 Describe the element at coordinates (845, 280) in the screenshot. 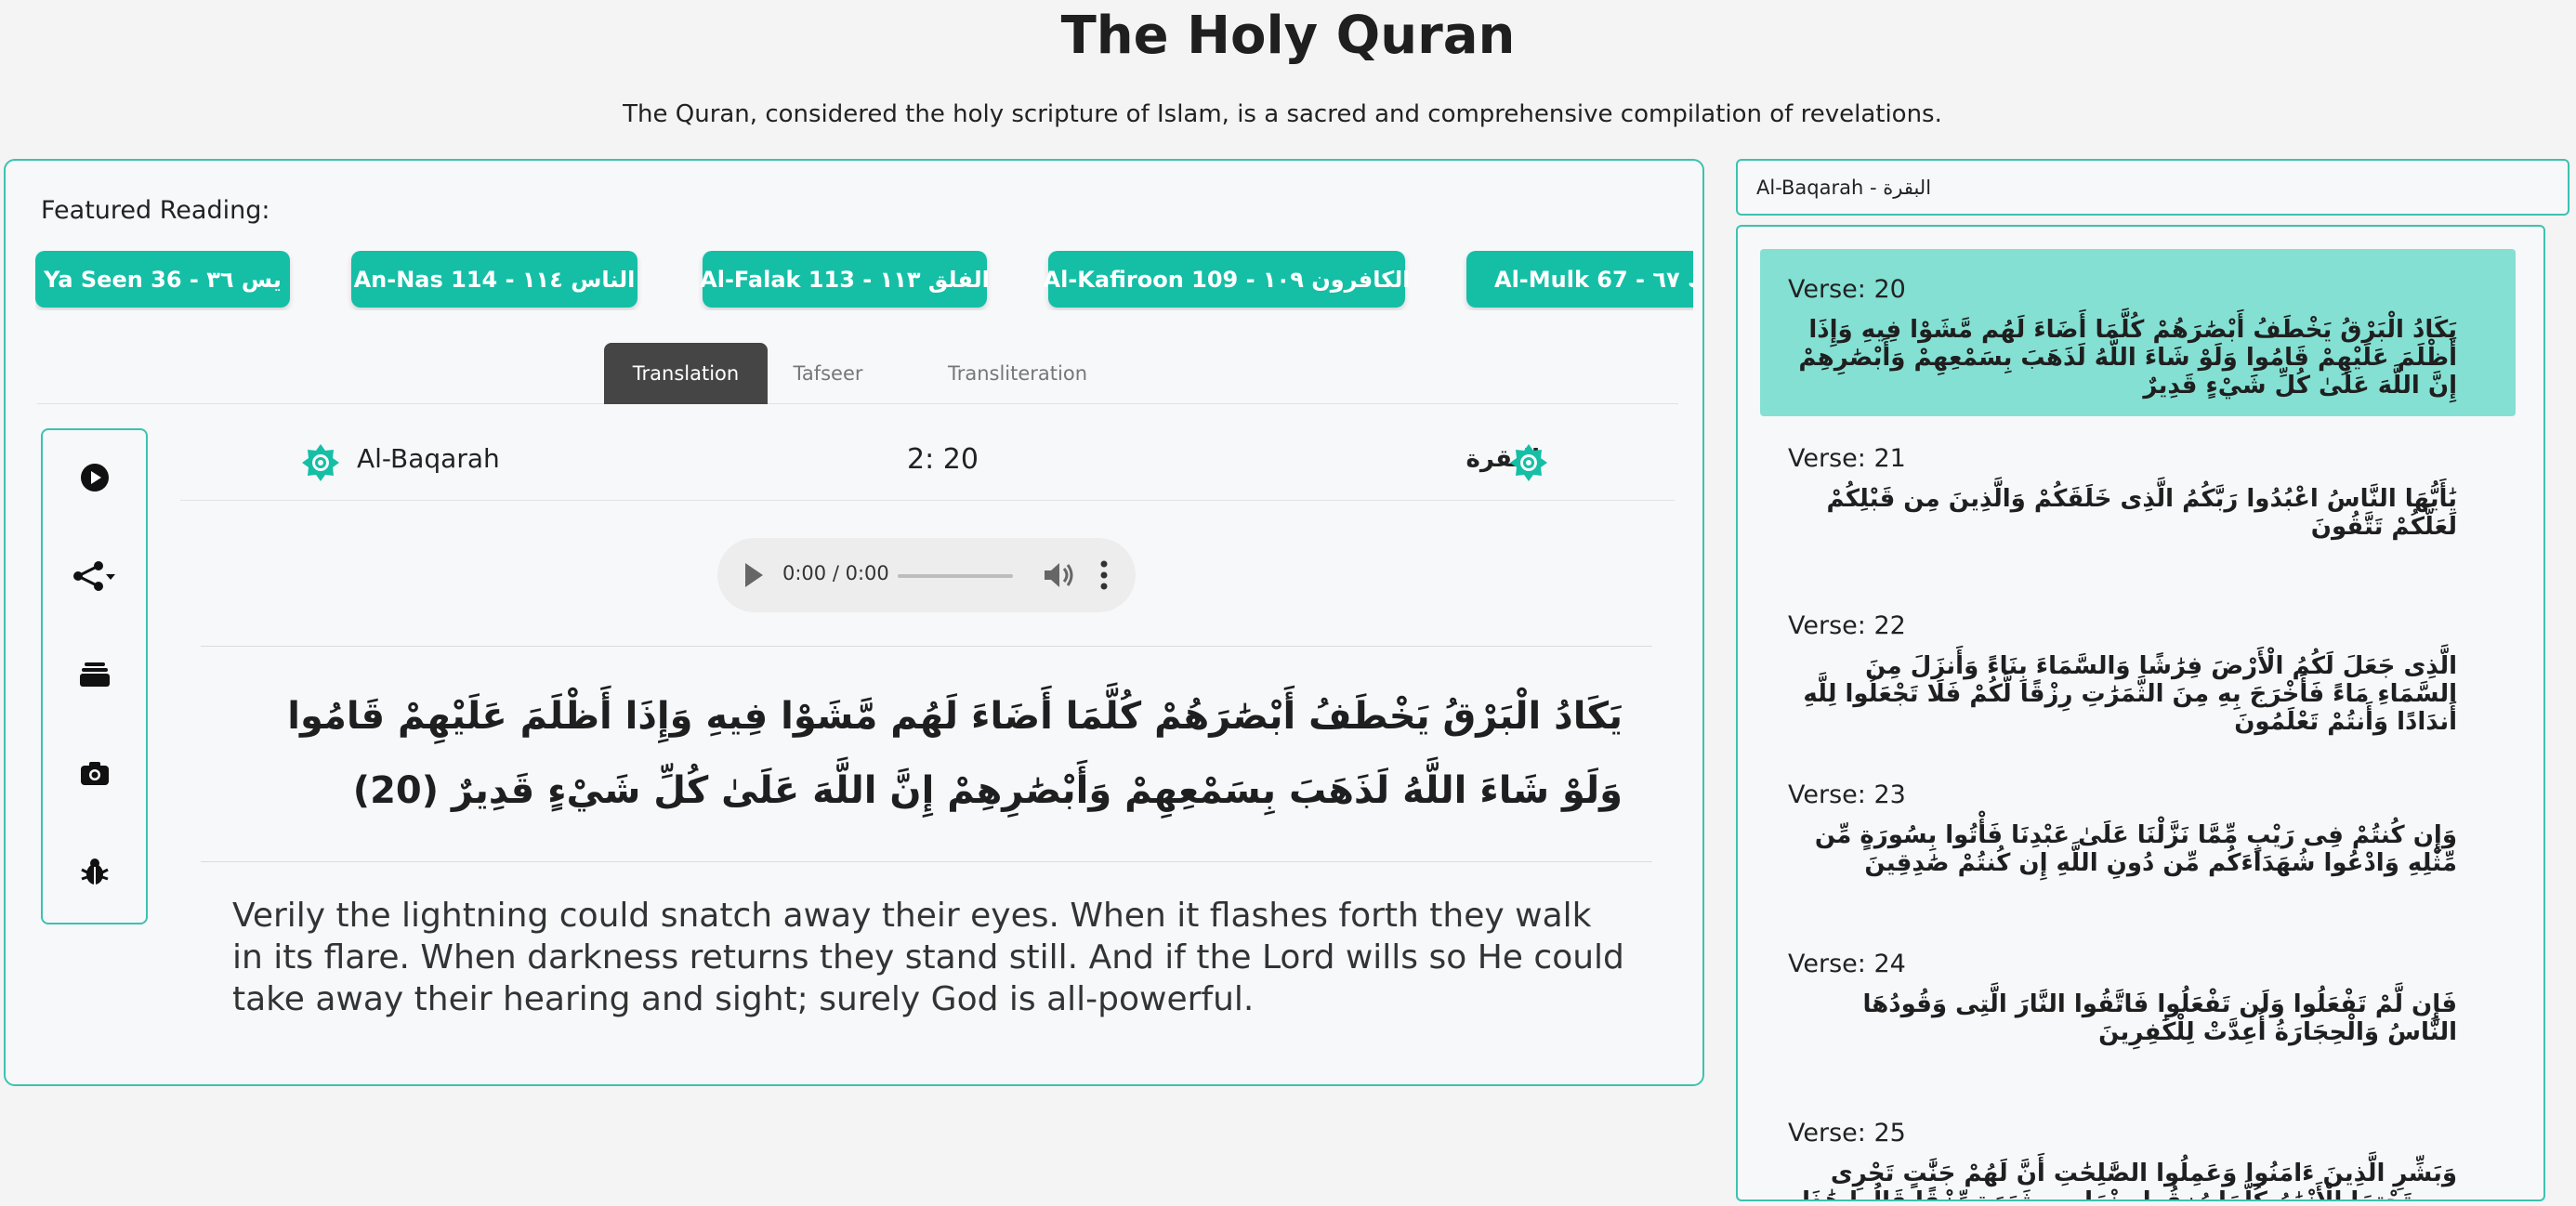

I see `featured-chip-al-falak: Al-Falak 113 - الفلق ١١٣` at that location.